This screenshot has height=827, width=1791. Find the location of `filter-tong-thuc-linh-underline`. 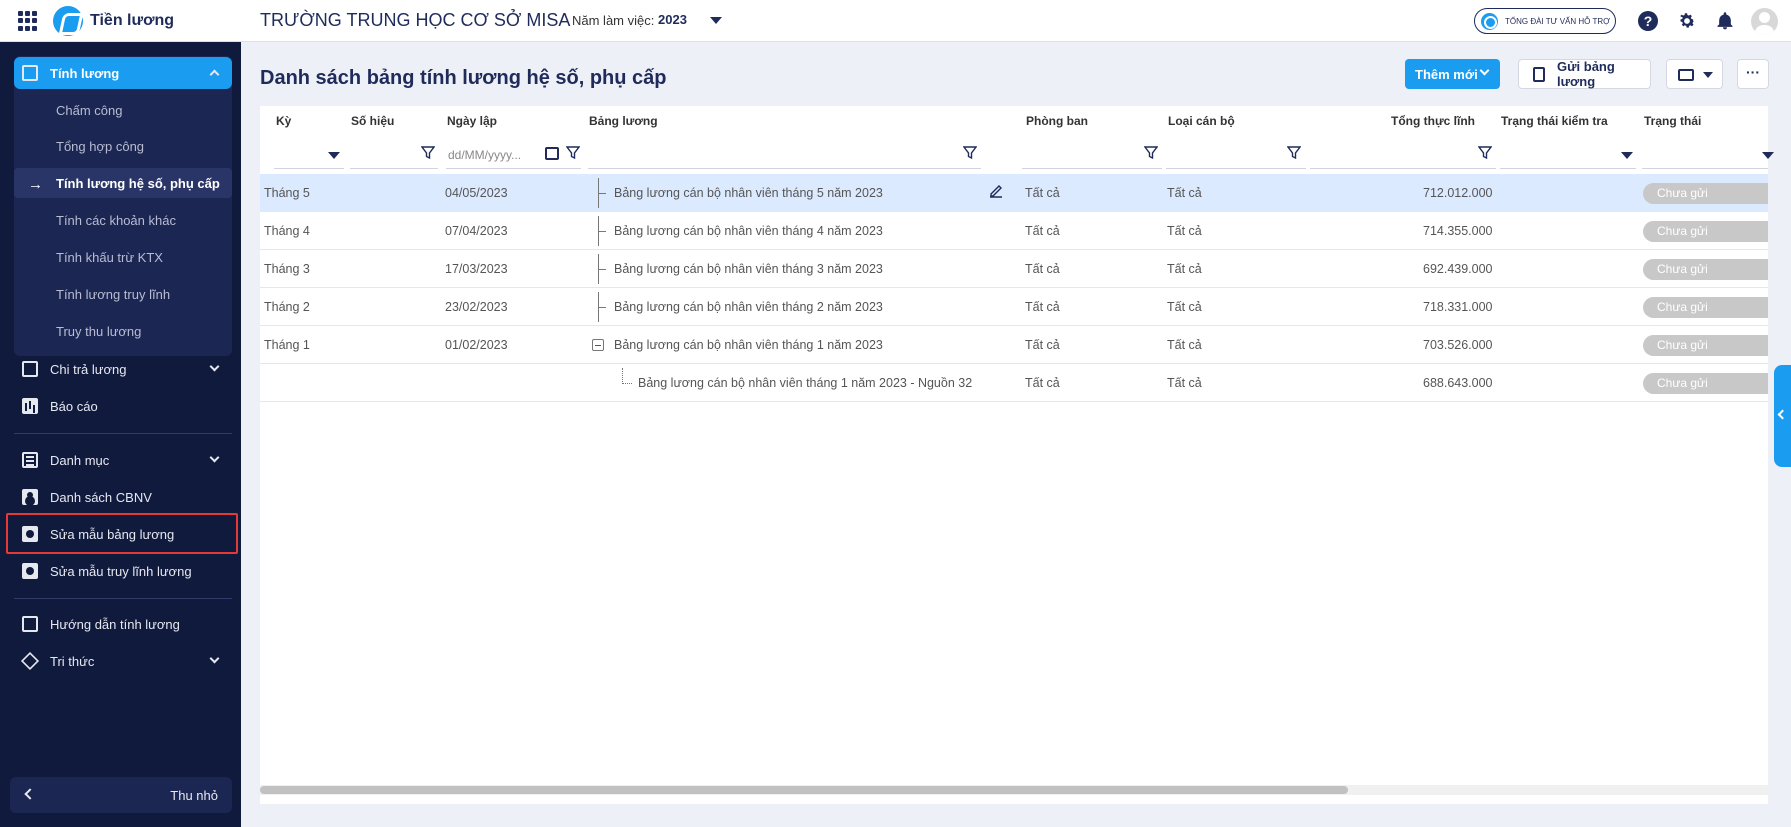

filter-tong-thuc-linh-underline is located at coordinates (1403, 168).